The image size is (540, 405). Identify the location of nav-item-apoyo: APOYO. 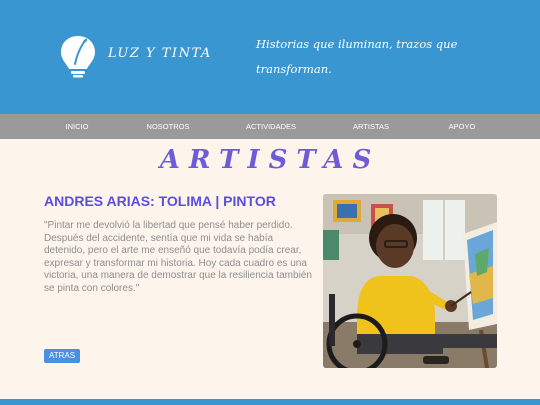
(462, 126).